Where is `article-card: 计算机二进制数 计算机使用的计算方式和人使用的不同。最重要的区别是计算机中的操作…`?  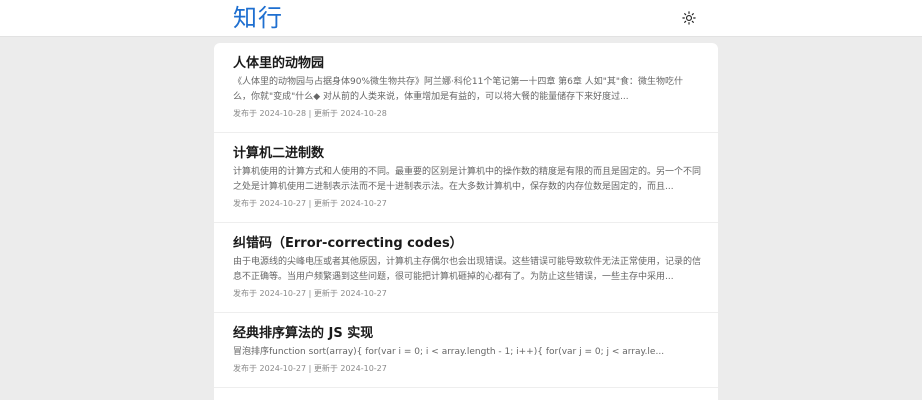 article-card: 计算机二进制数 计算机使用的计算方式和人使用的不同。最重要的区别是计算机中的操作… is located at coordinates (466, 178).